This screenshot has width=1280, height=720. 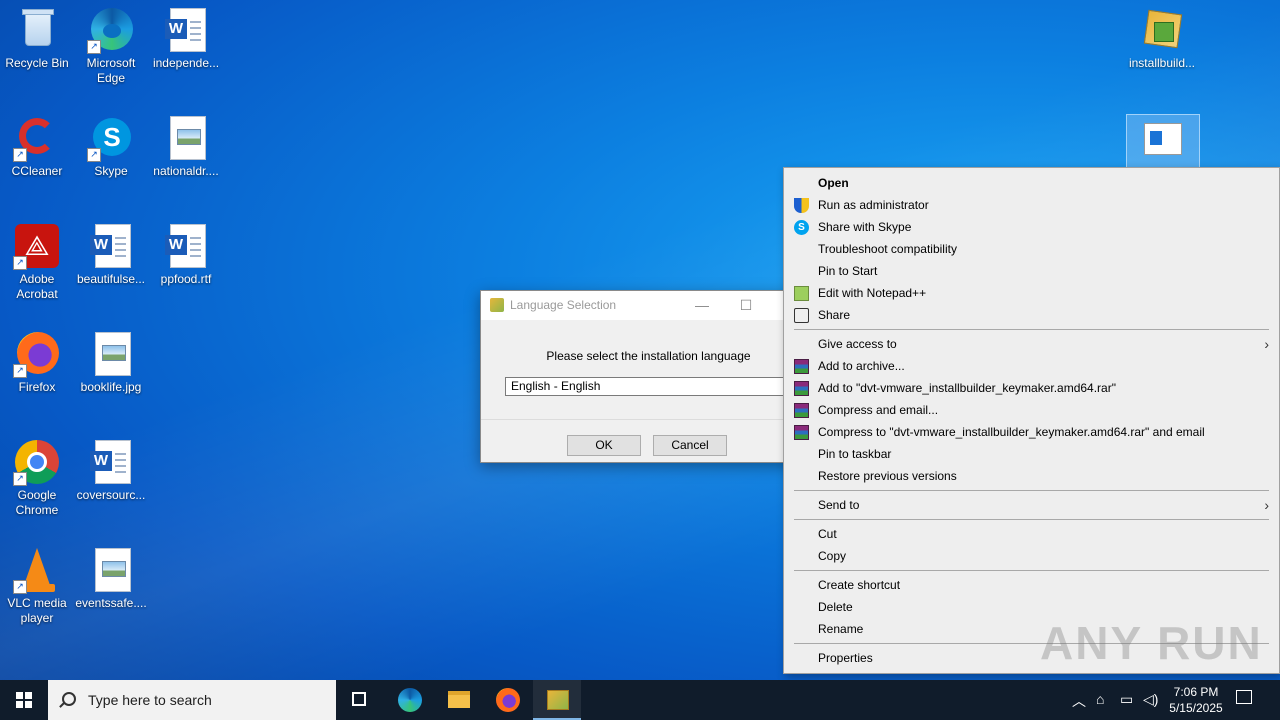 What do you see at coordinates (186, 254) in the screenshot?
I see `desktop-icon-ppfood: W ppfood.rtf` at bounding box center [186, 254].